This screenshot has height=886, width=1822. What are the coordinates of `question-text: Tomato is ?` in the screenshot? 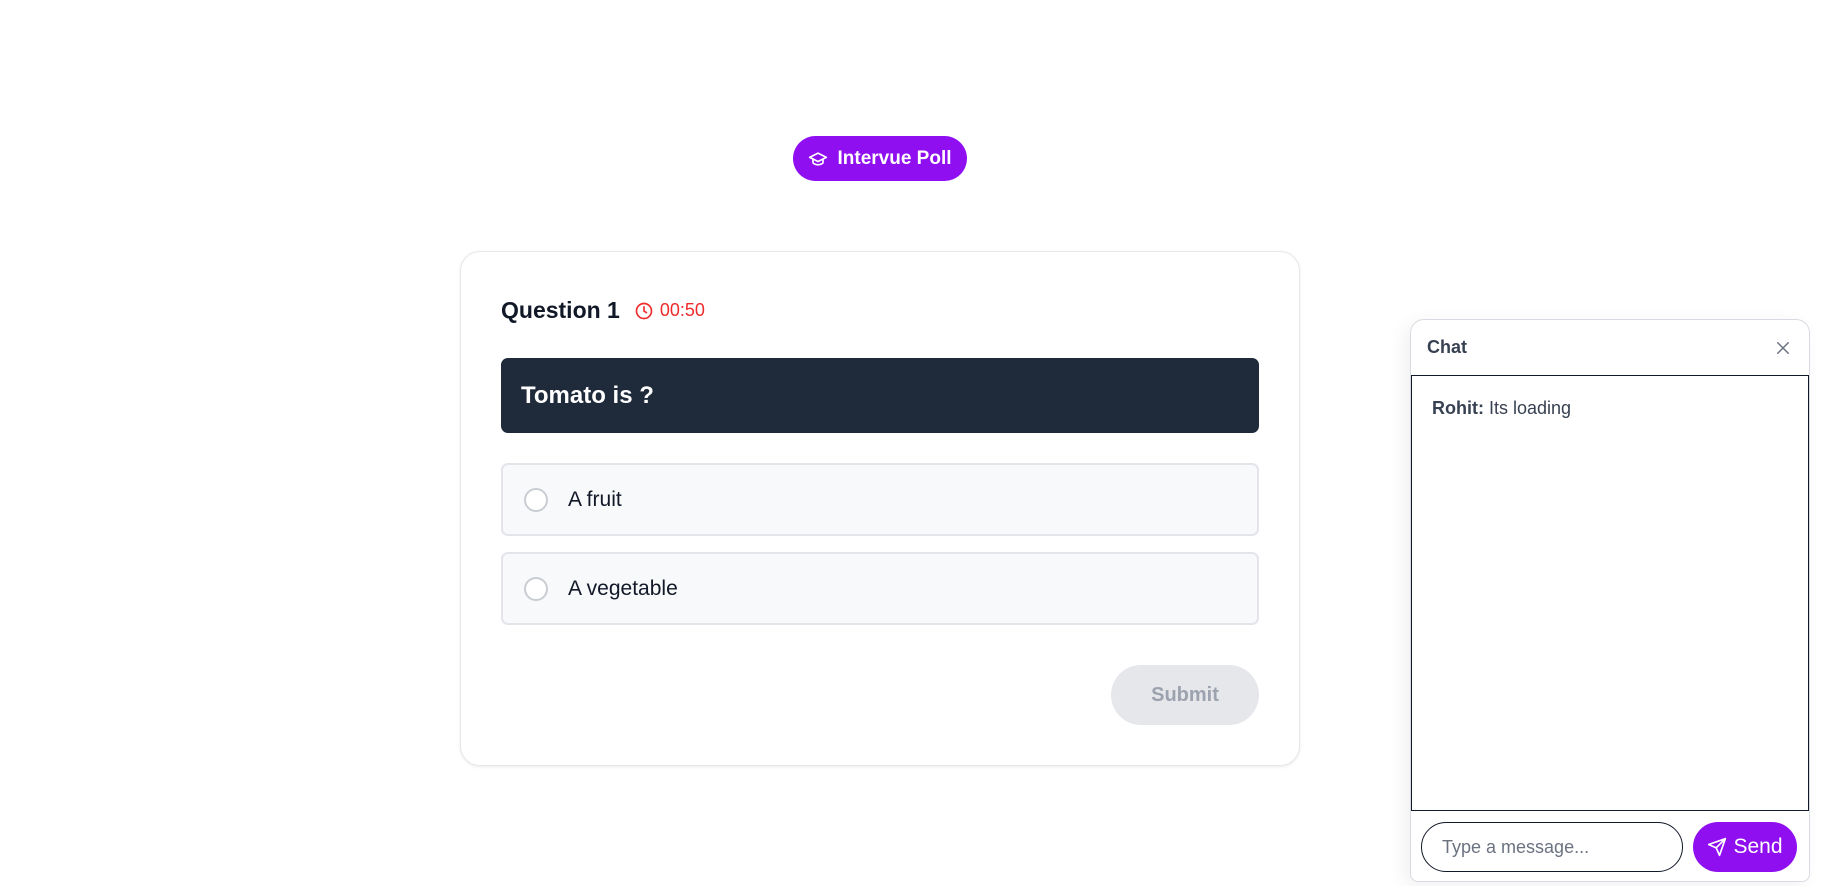 It's located at (880, 395).